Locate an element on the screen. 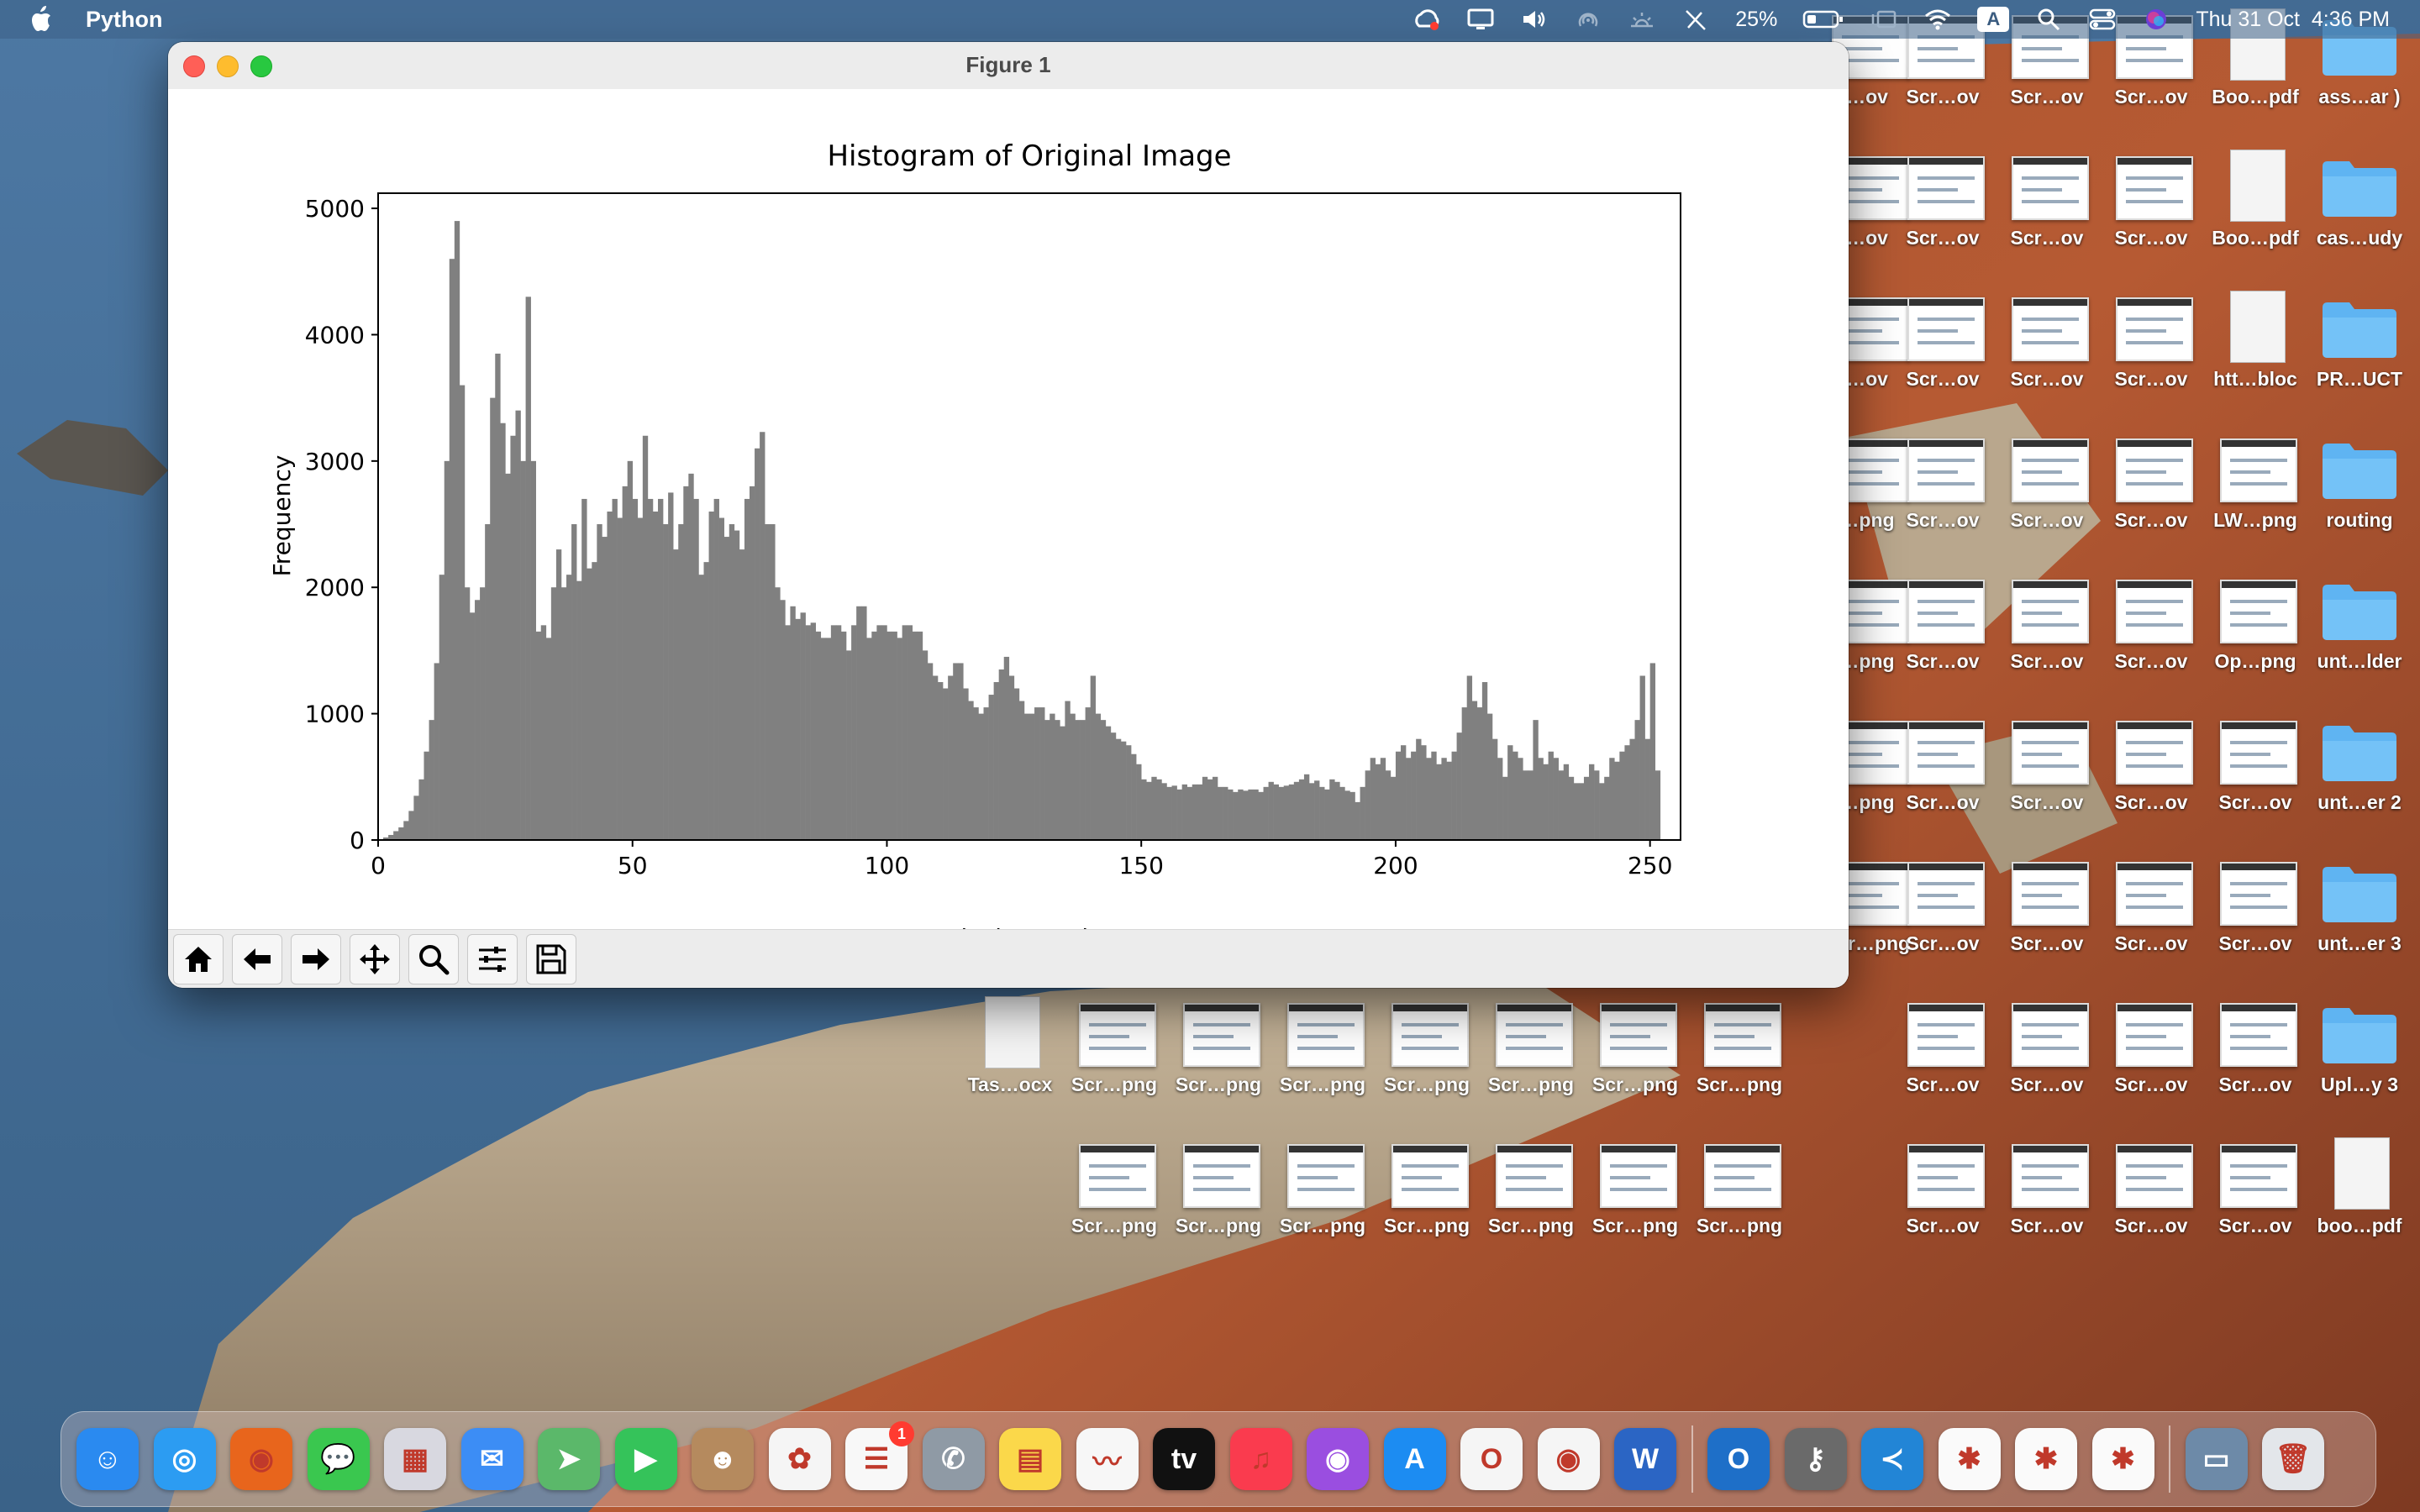 This screenshot has height=1512, width=2420. siri-icon is located at coordinates (2156, 19).